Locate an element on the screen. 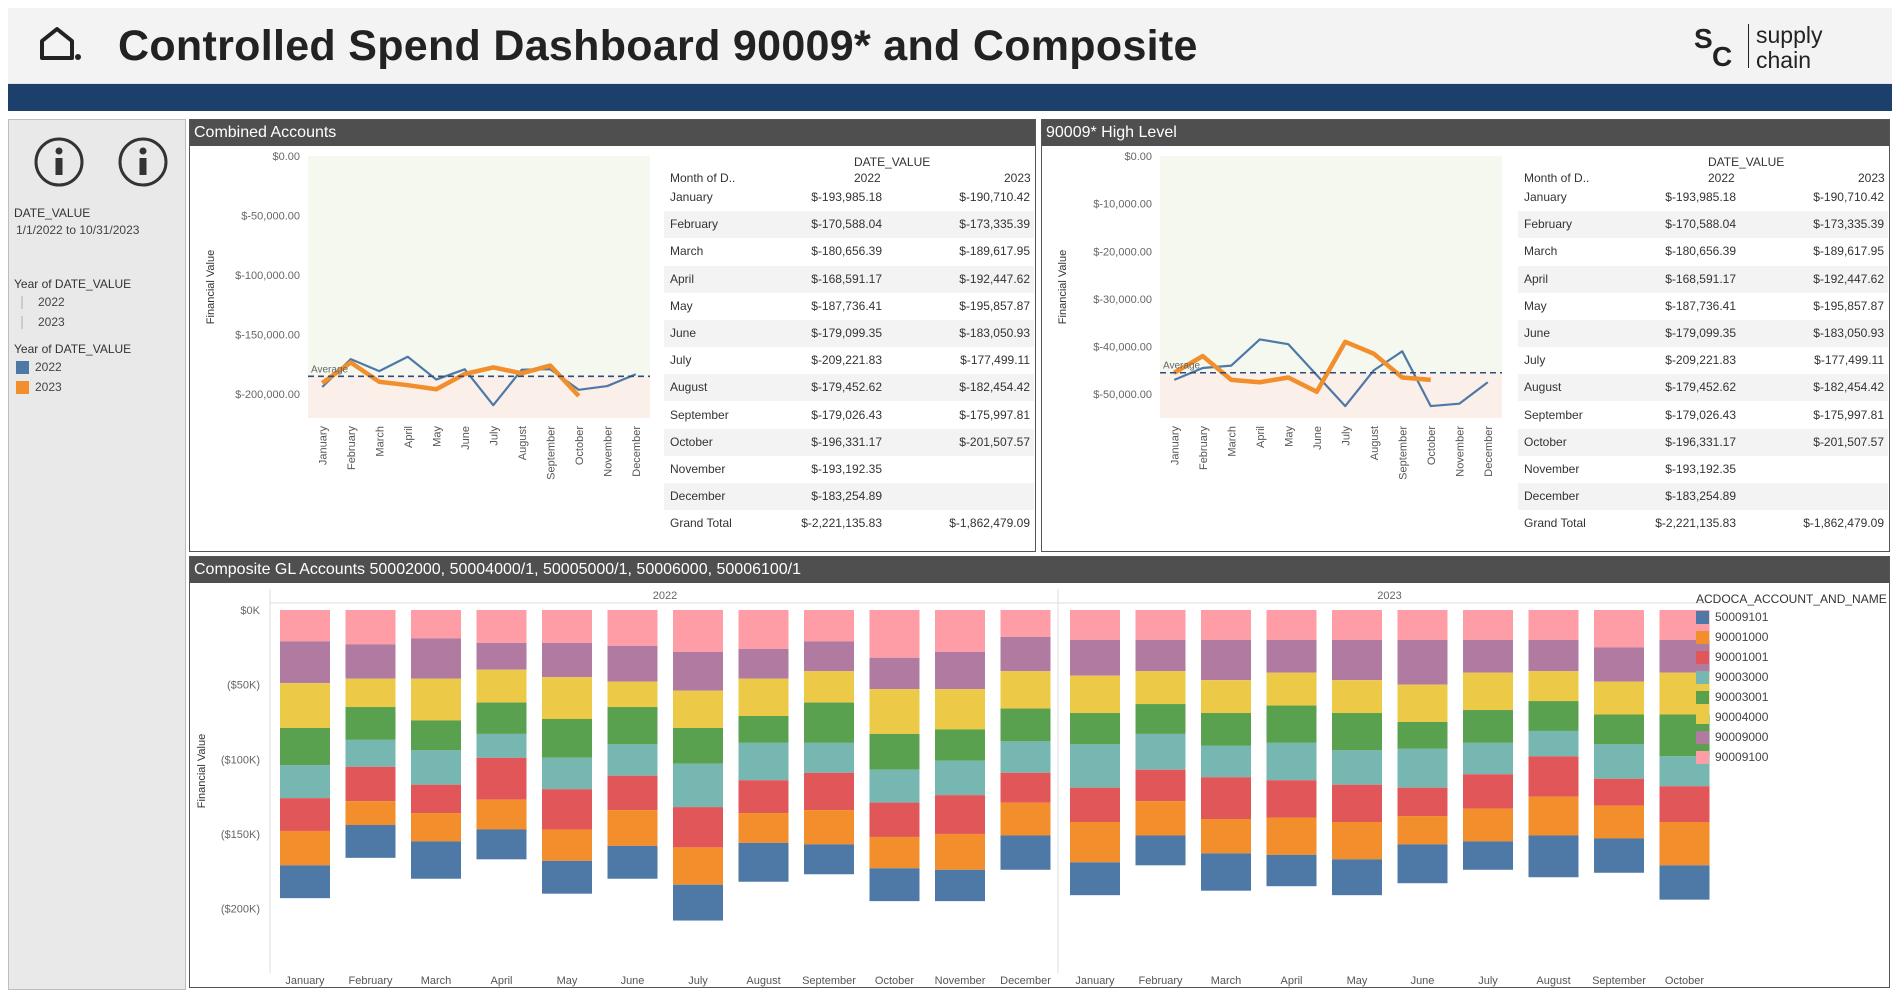 This screenshot has height=1000, width=1900. x-tick-label: September is located at coordinates (1619, 981).